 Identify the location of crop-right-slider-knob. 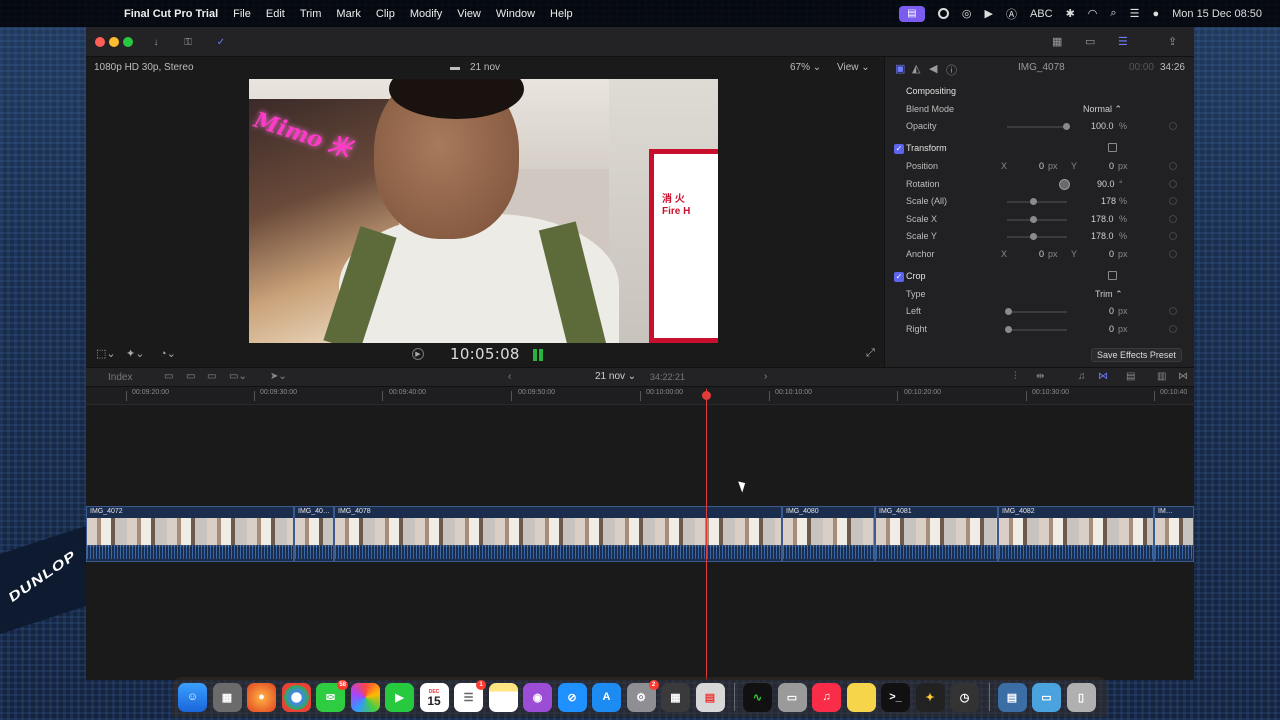
(1008, 329).